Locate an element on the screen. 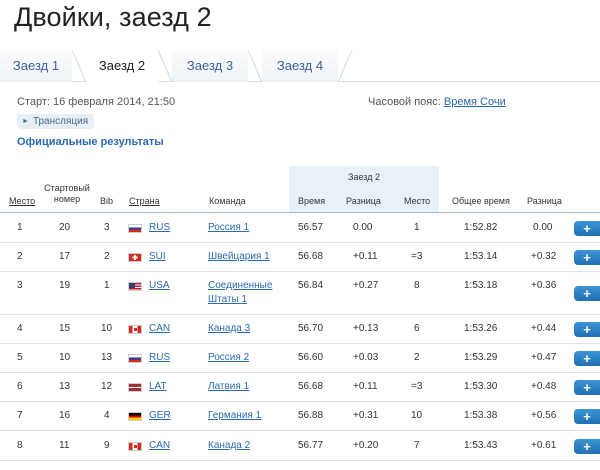 The height and width of the screenshot is (470, 600). cell-country: SUI is located at coordinates (157, 257).